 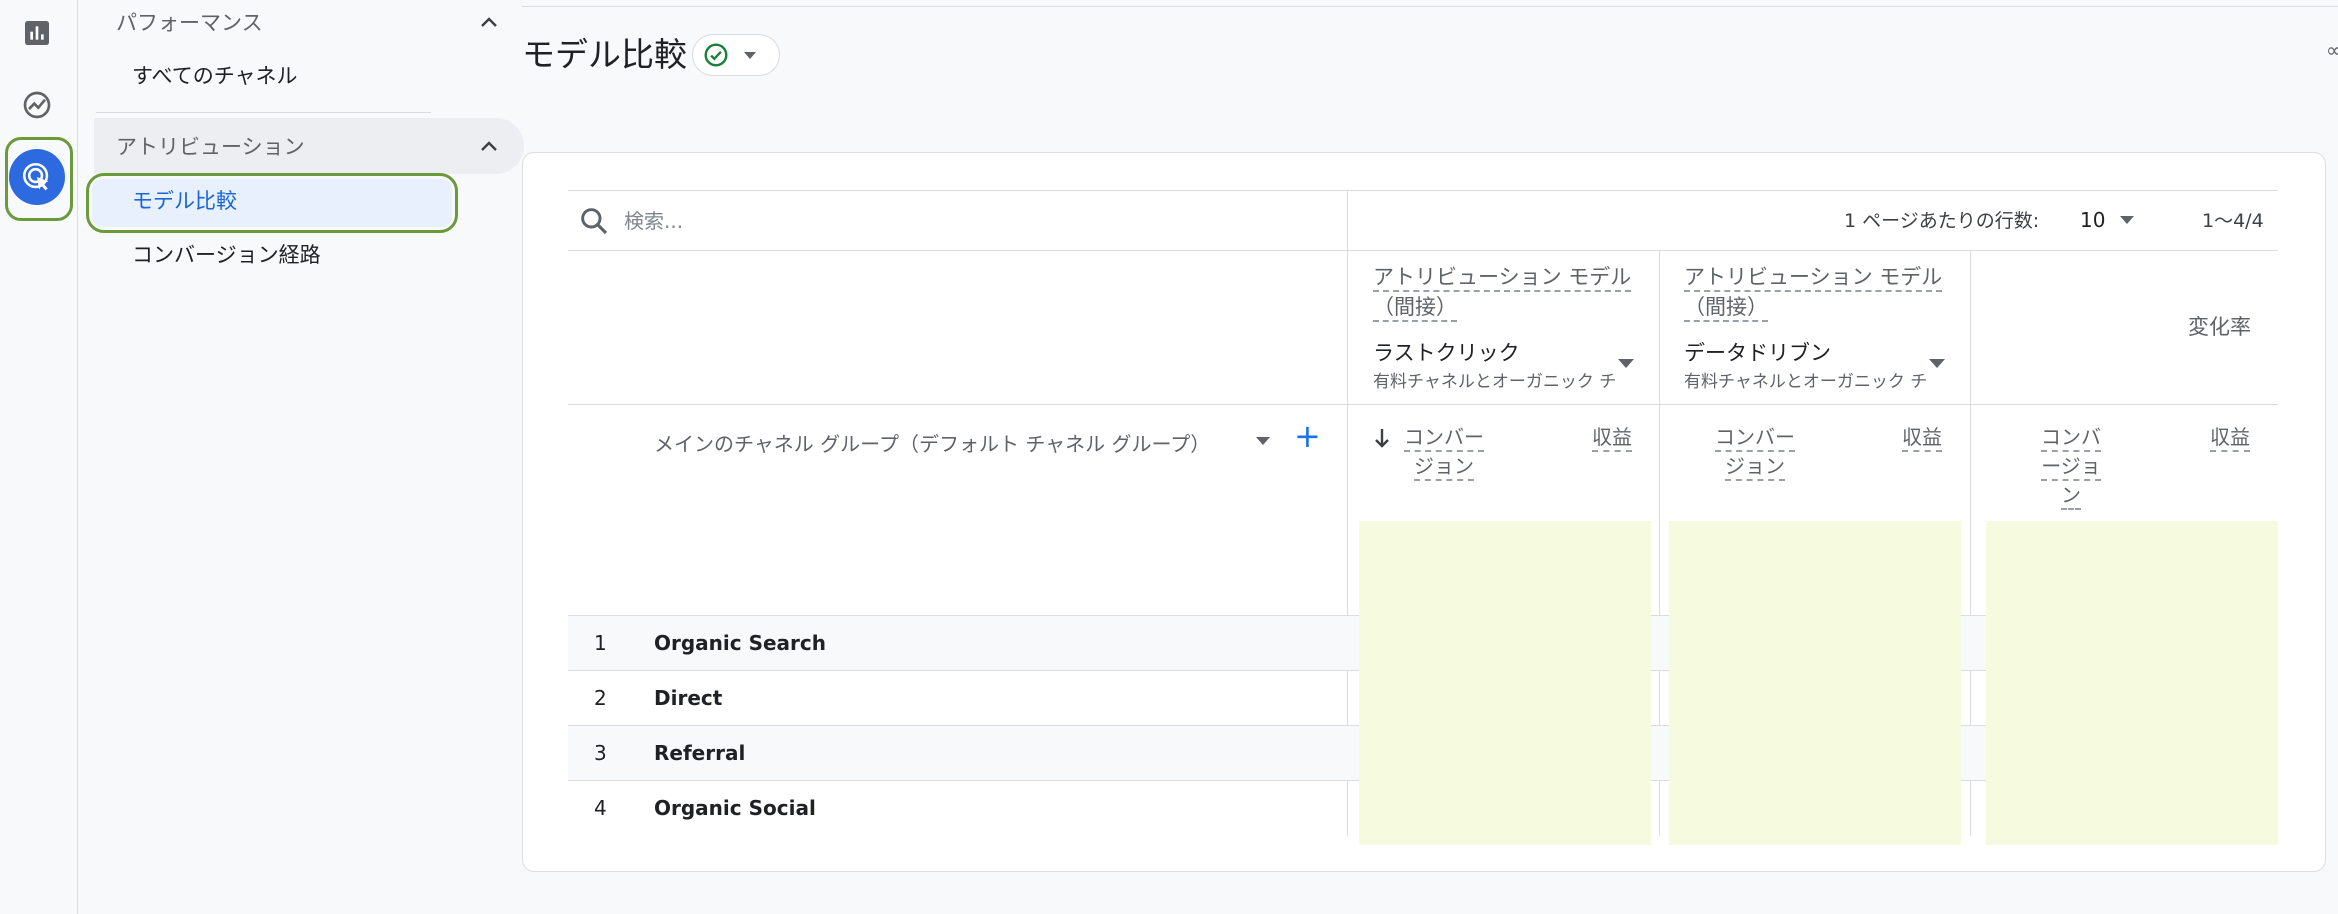 What do you see at coordinates (2132, 683) in the screenshot?
I see `change-data-column` at bounding box center [2132, 683].